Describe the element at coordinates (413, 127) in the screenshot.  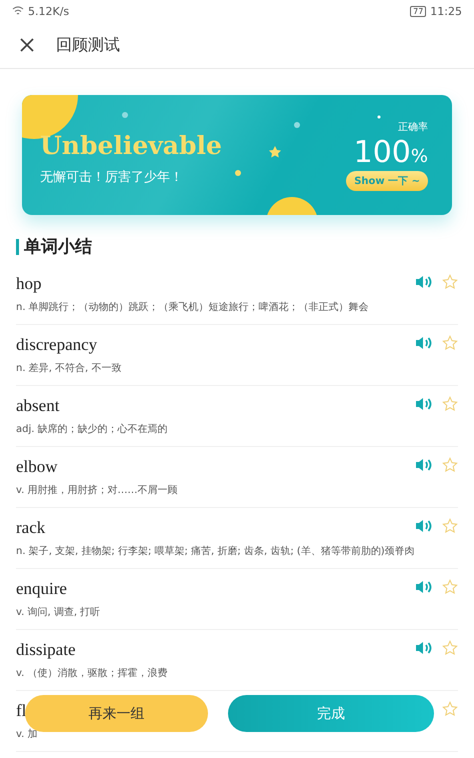
I see `accuracy-label: 正确率` at that location.